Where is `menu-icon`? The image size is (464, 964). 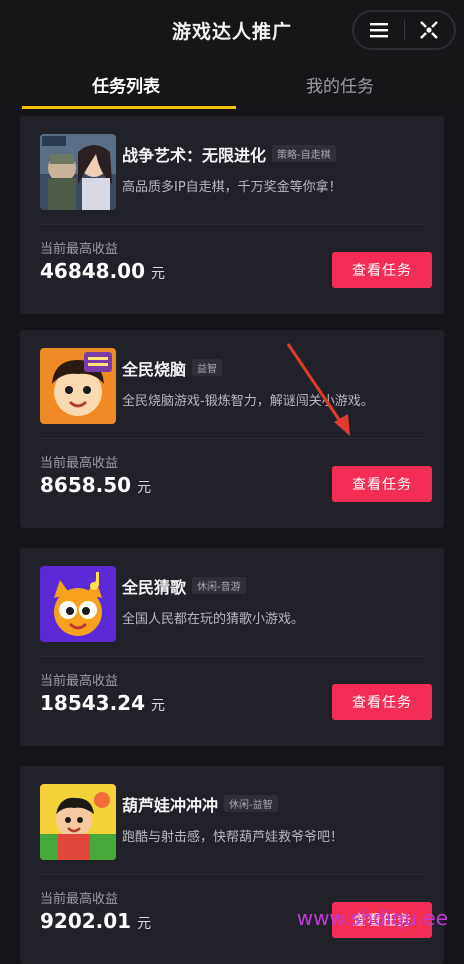
menu-icon is located at coordinates (378, 30).